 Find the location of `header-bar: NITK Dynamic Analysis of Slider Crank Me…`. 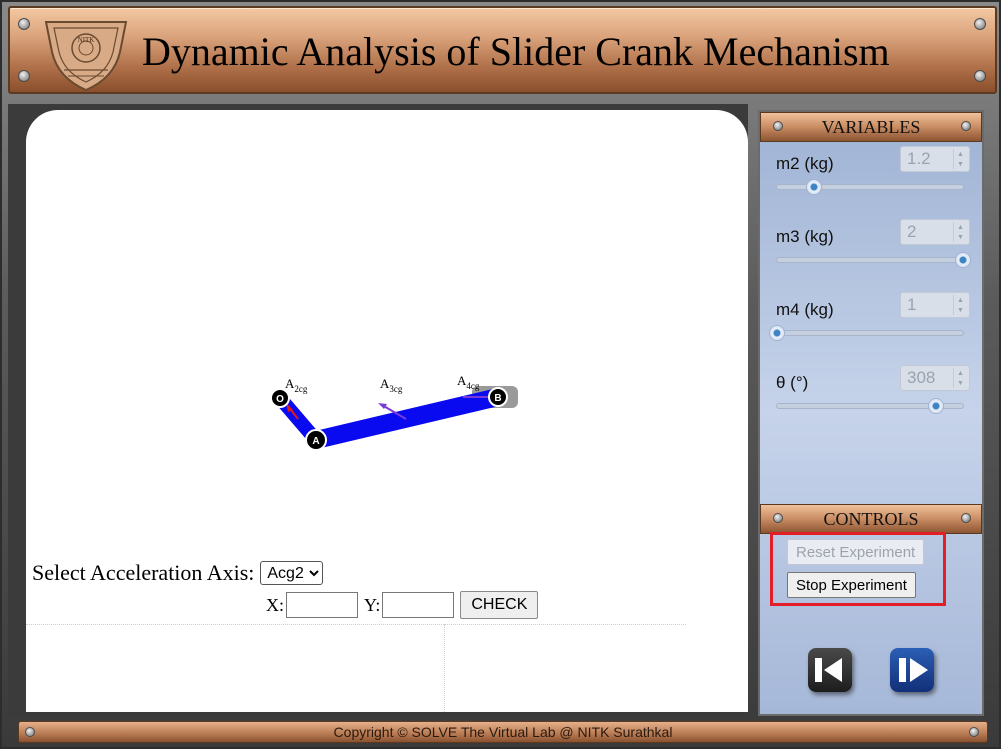

header-bar: NITK Dynamic Analysis of Slider Crank Me… is located at coordinates (502, 50).